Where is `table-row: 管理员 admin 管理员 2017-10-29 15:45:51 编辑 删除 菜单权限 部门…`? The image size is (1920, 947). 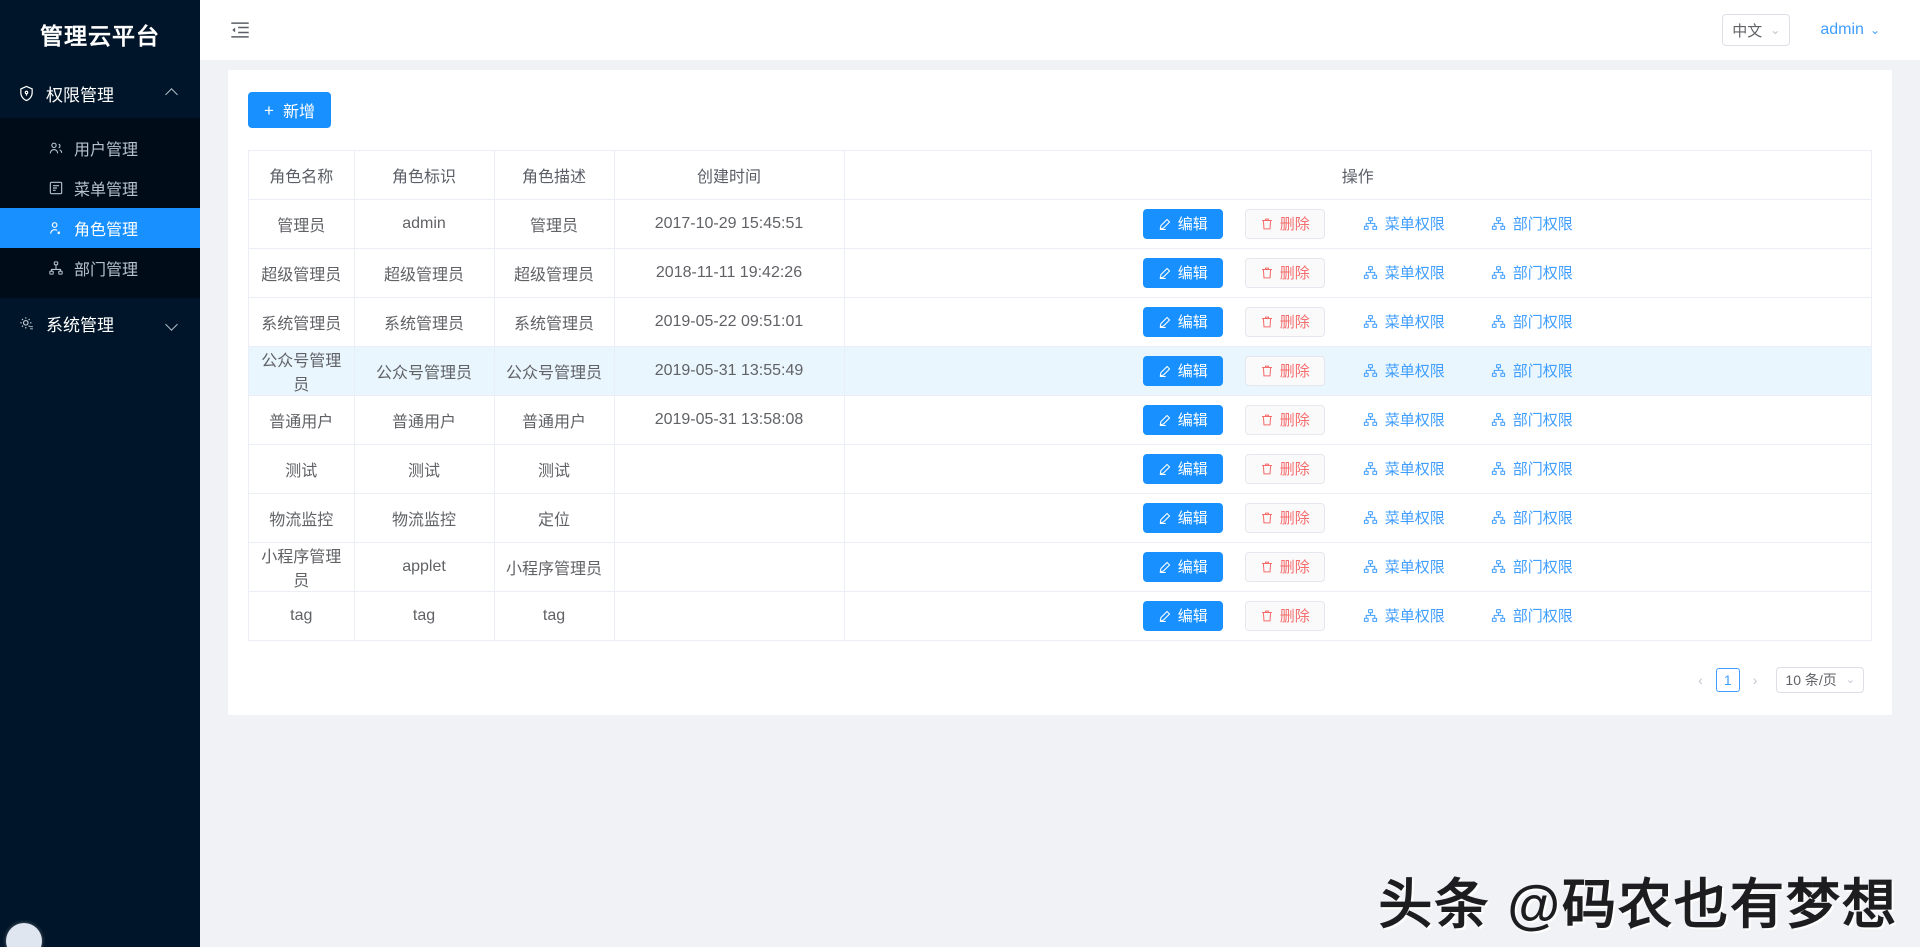
table-row: 管理员 admin 管理员 2017-10-29 15:45:51 编辑 删除 菜单权限 部门… is located at coordinates (1060, 224).